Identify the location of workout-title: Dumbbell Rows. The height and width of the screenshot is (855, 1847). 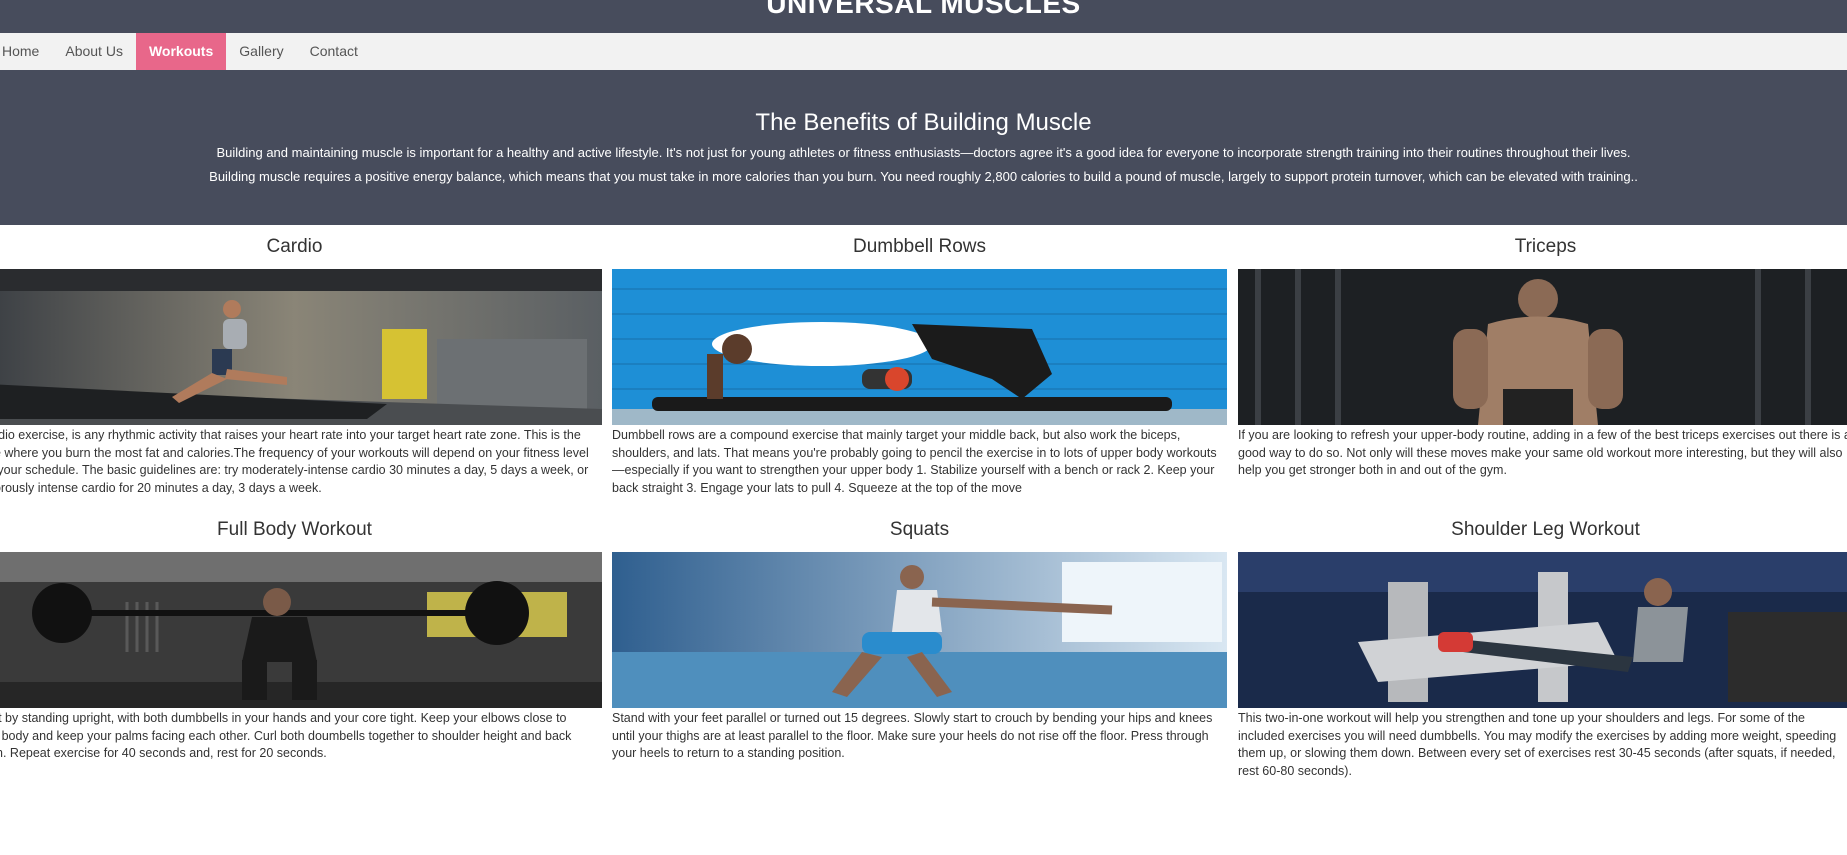
(919, 246).